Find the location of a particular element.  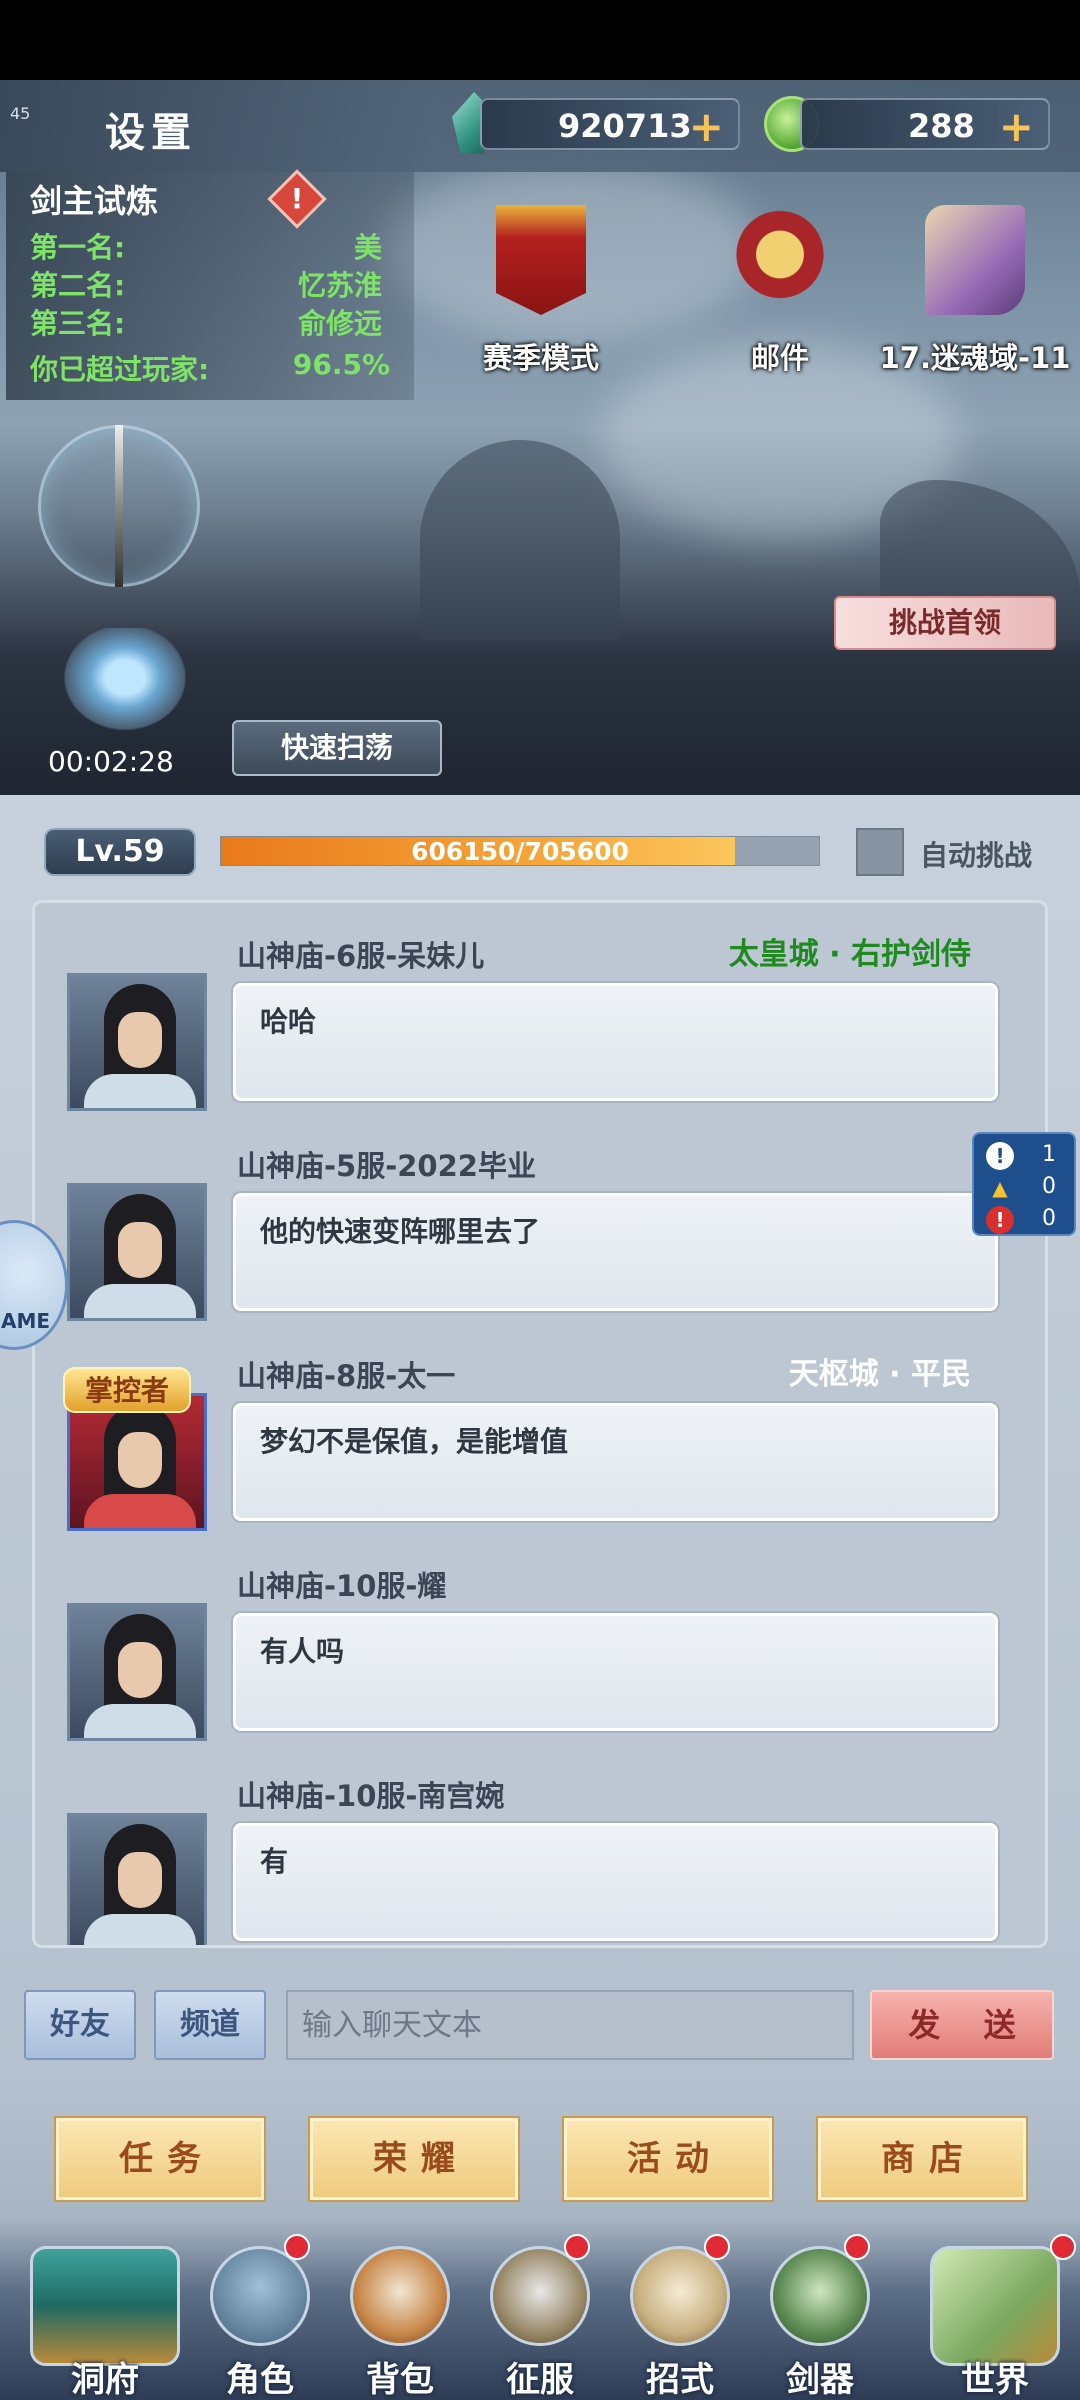

fps-label: 45 is located at coordinates (20, 113).